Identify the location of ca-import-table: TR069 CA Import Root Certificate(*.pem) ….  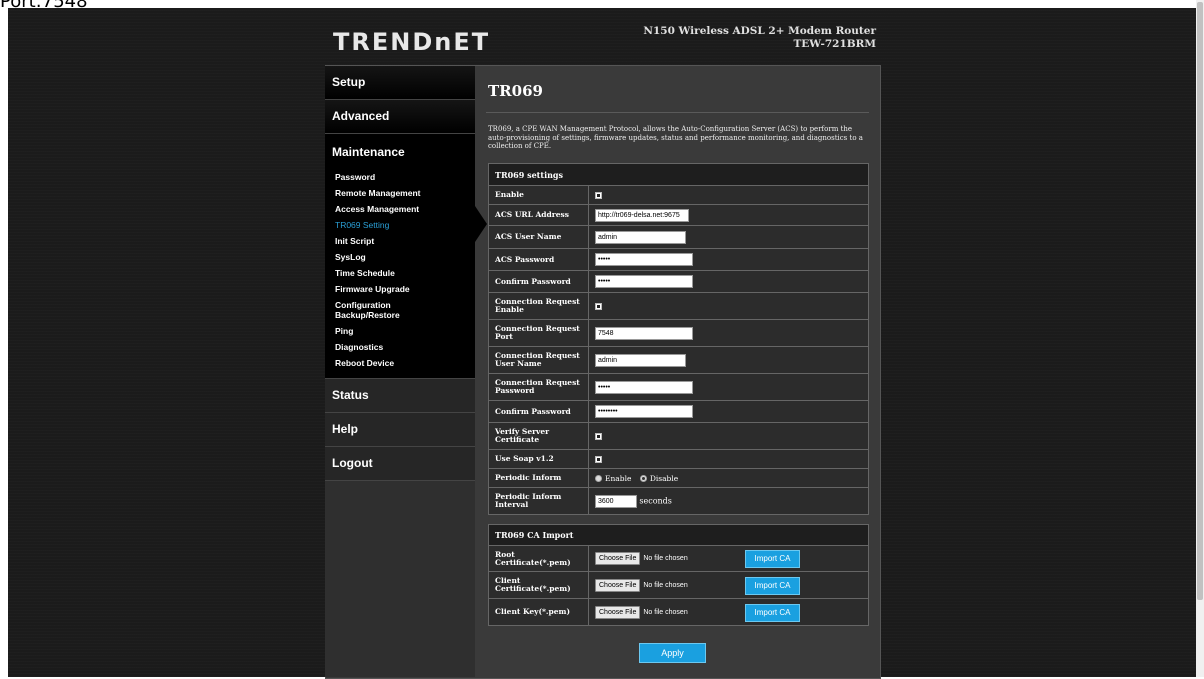
(678, 575).